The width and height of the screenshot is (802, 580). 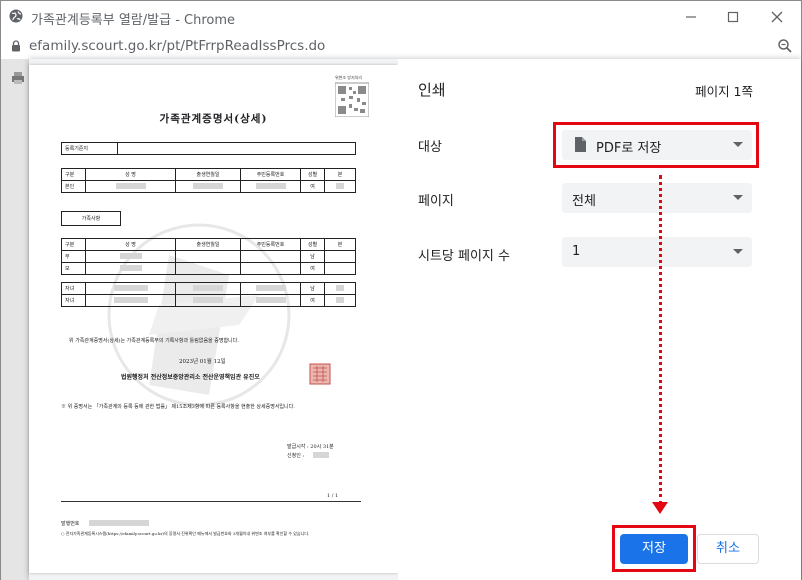 I want to click on pages-per-sheet-label: 시트당 페이지 수, so click(x=464, y=256).